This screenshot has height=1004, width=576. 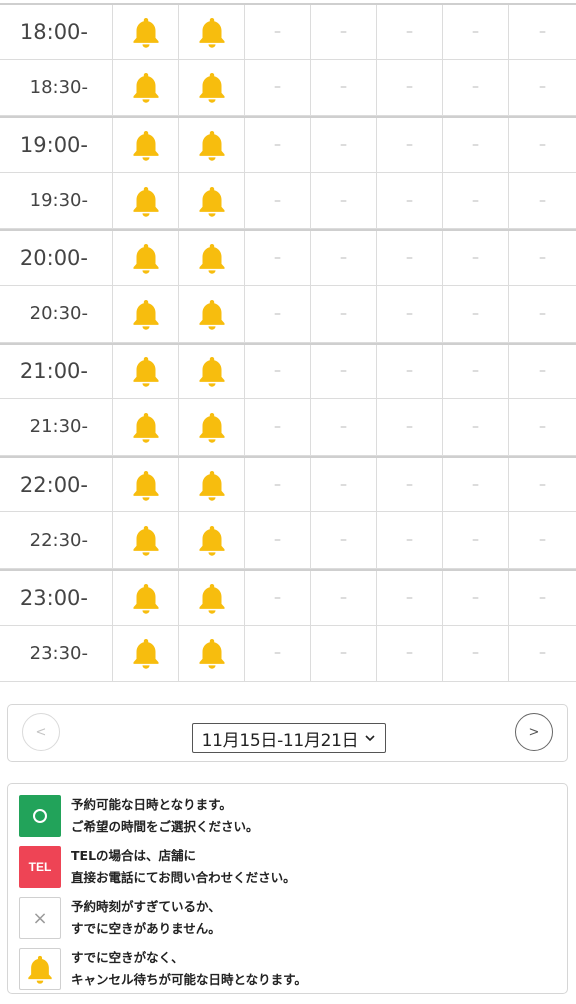 I want to click on time-label: 23:00-, so click(x=56, y=597).